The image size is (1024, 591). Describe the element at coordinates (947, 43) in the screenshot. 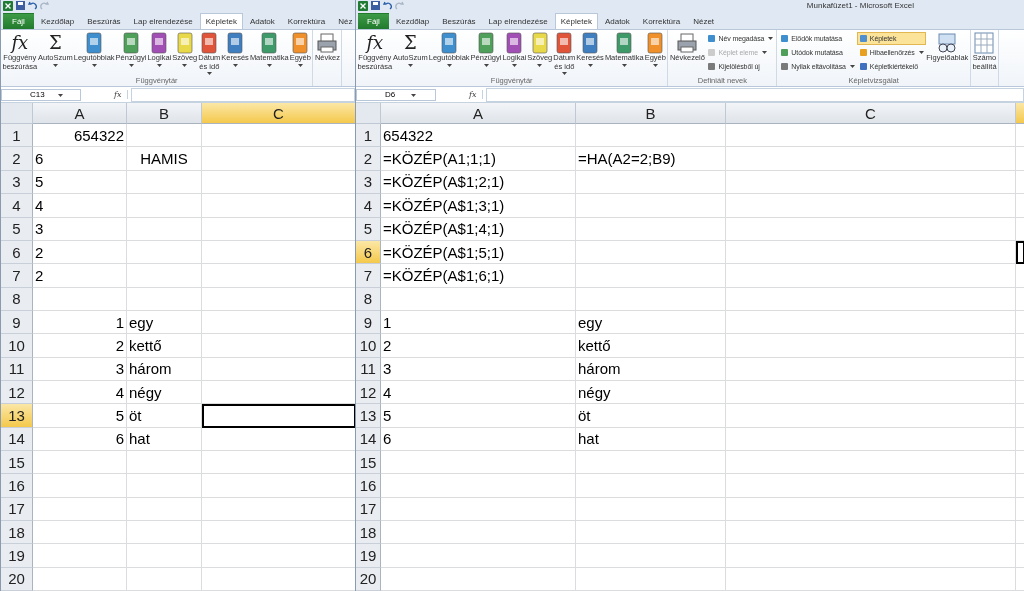

I see `glasses-icon` at that location.